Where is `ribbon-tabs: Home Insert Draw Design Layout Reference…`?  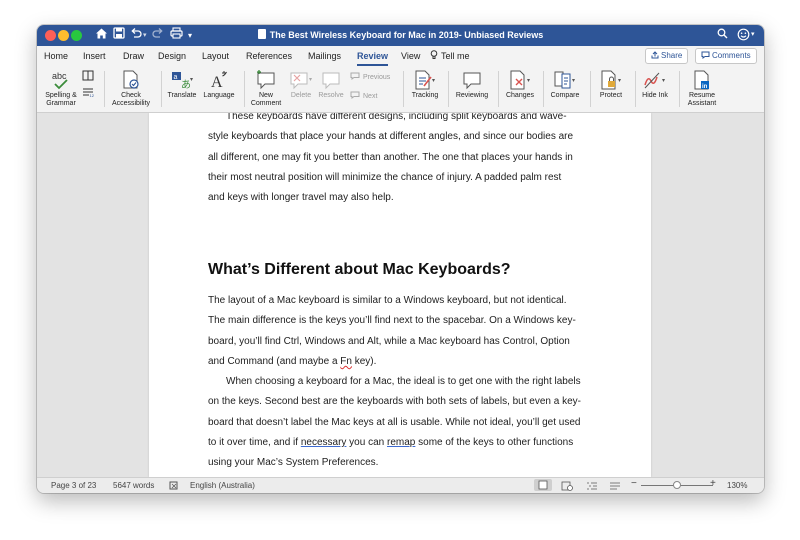 ribbon-tabs: Home Insert Draw Design Layout Reference… is located at coordinates (400, 56).